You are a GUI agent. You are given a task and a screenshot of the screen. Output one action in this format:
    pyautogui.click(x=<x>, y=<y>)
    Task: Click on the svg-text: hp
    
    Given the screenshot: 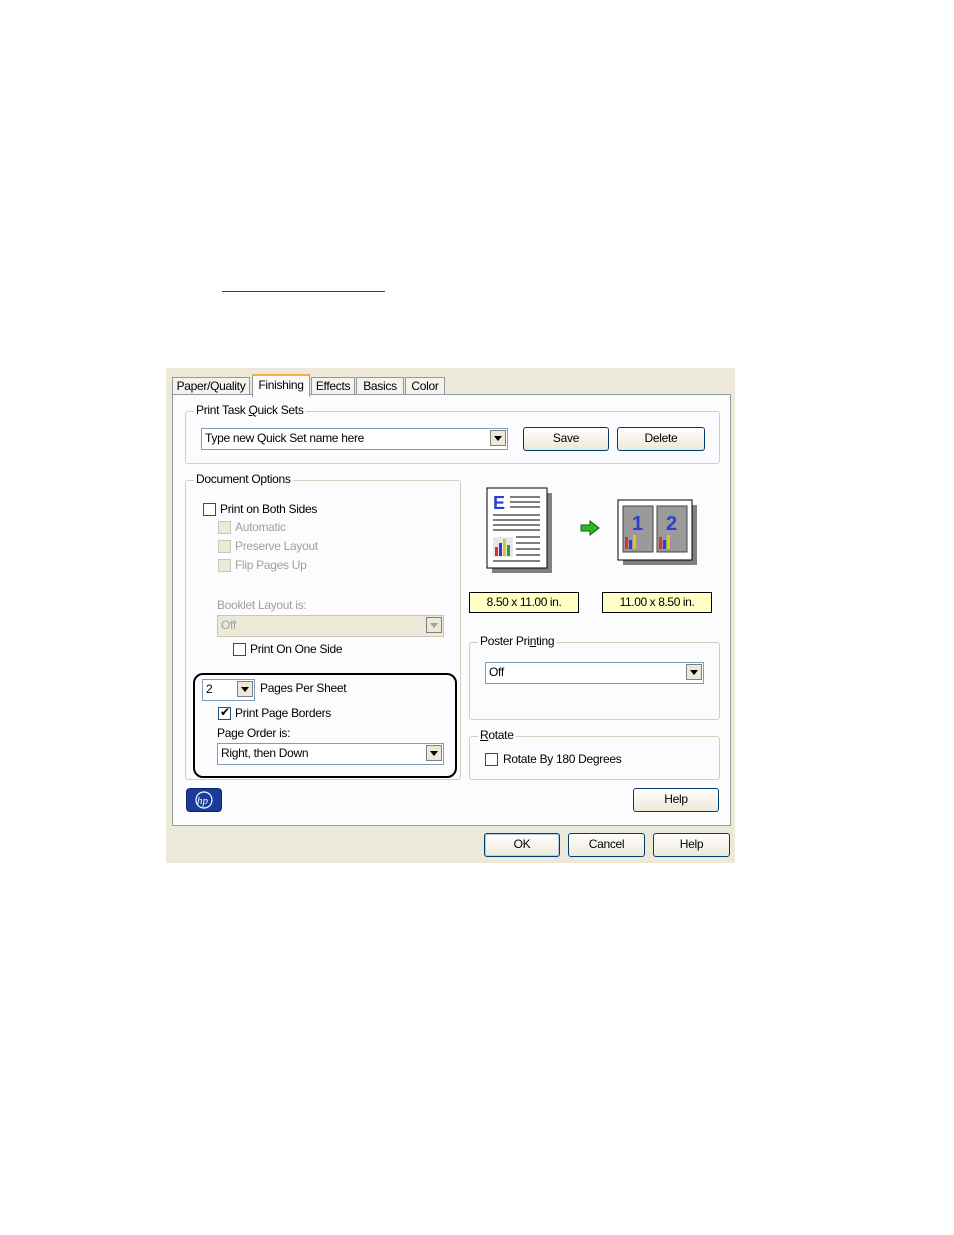 What is the action you would take?
    pyautogui.click(x=203, y=801)
    